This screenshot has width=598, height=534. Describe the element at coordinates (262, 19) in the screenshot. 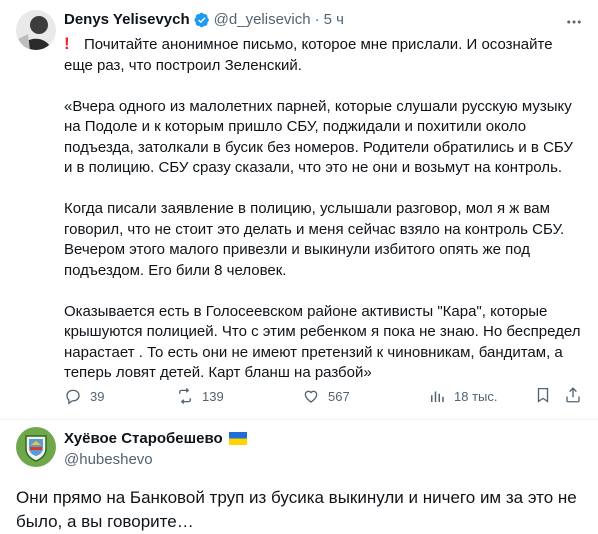

I see `author-handle: @d_yelisevich` at that location.